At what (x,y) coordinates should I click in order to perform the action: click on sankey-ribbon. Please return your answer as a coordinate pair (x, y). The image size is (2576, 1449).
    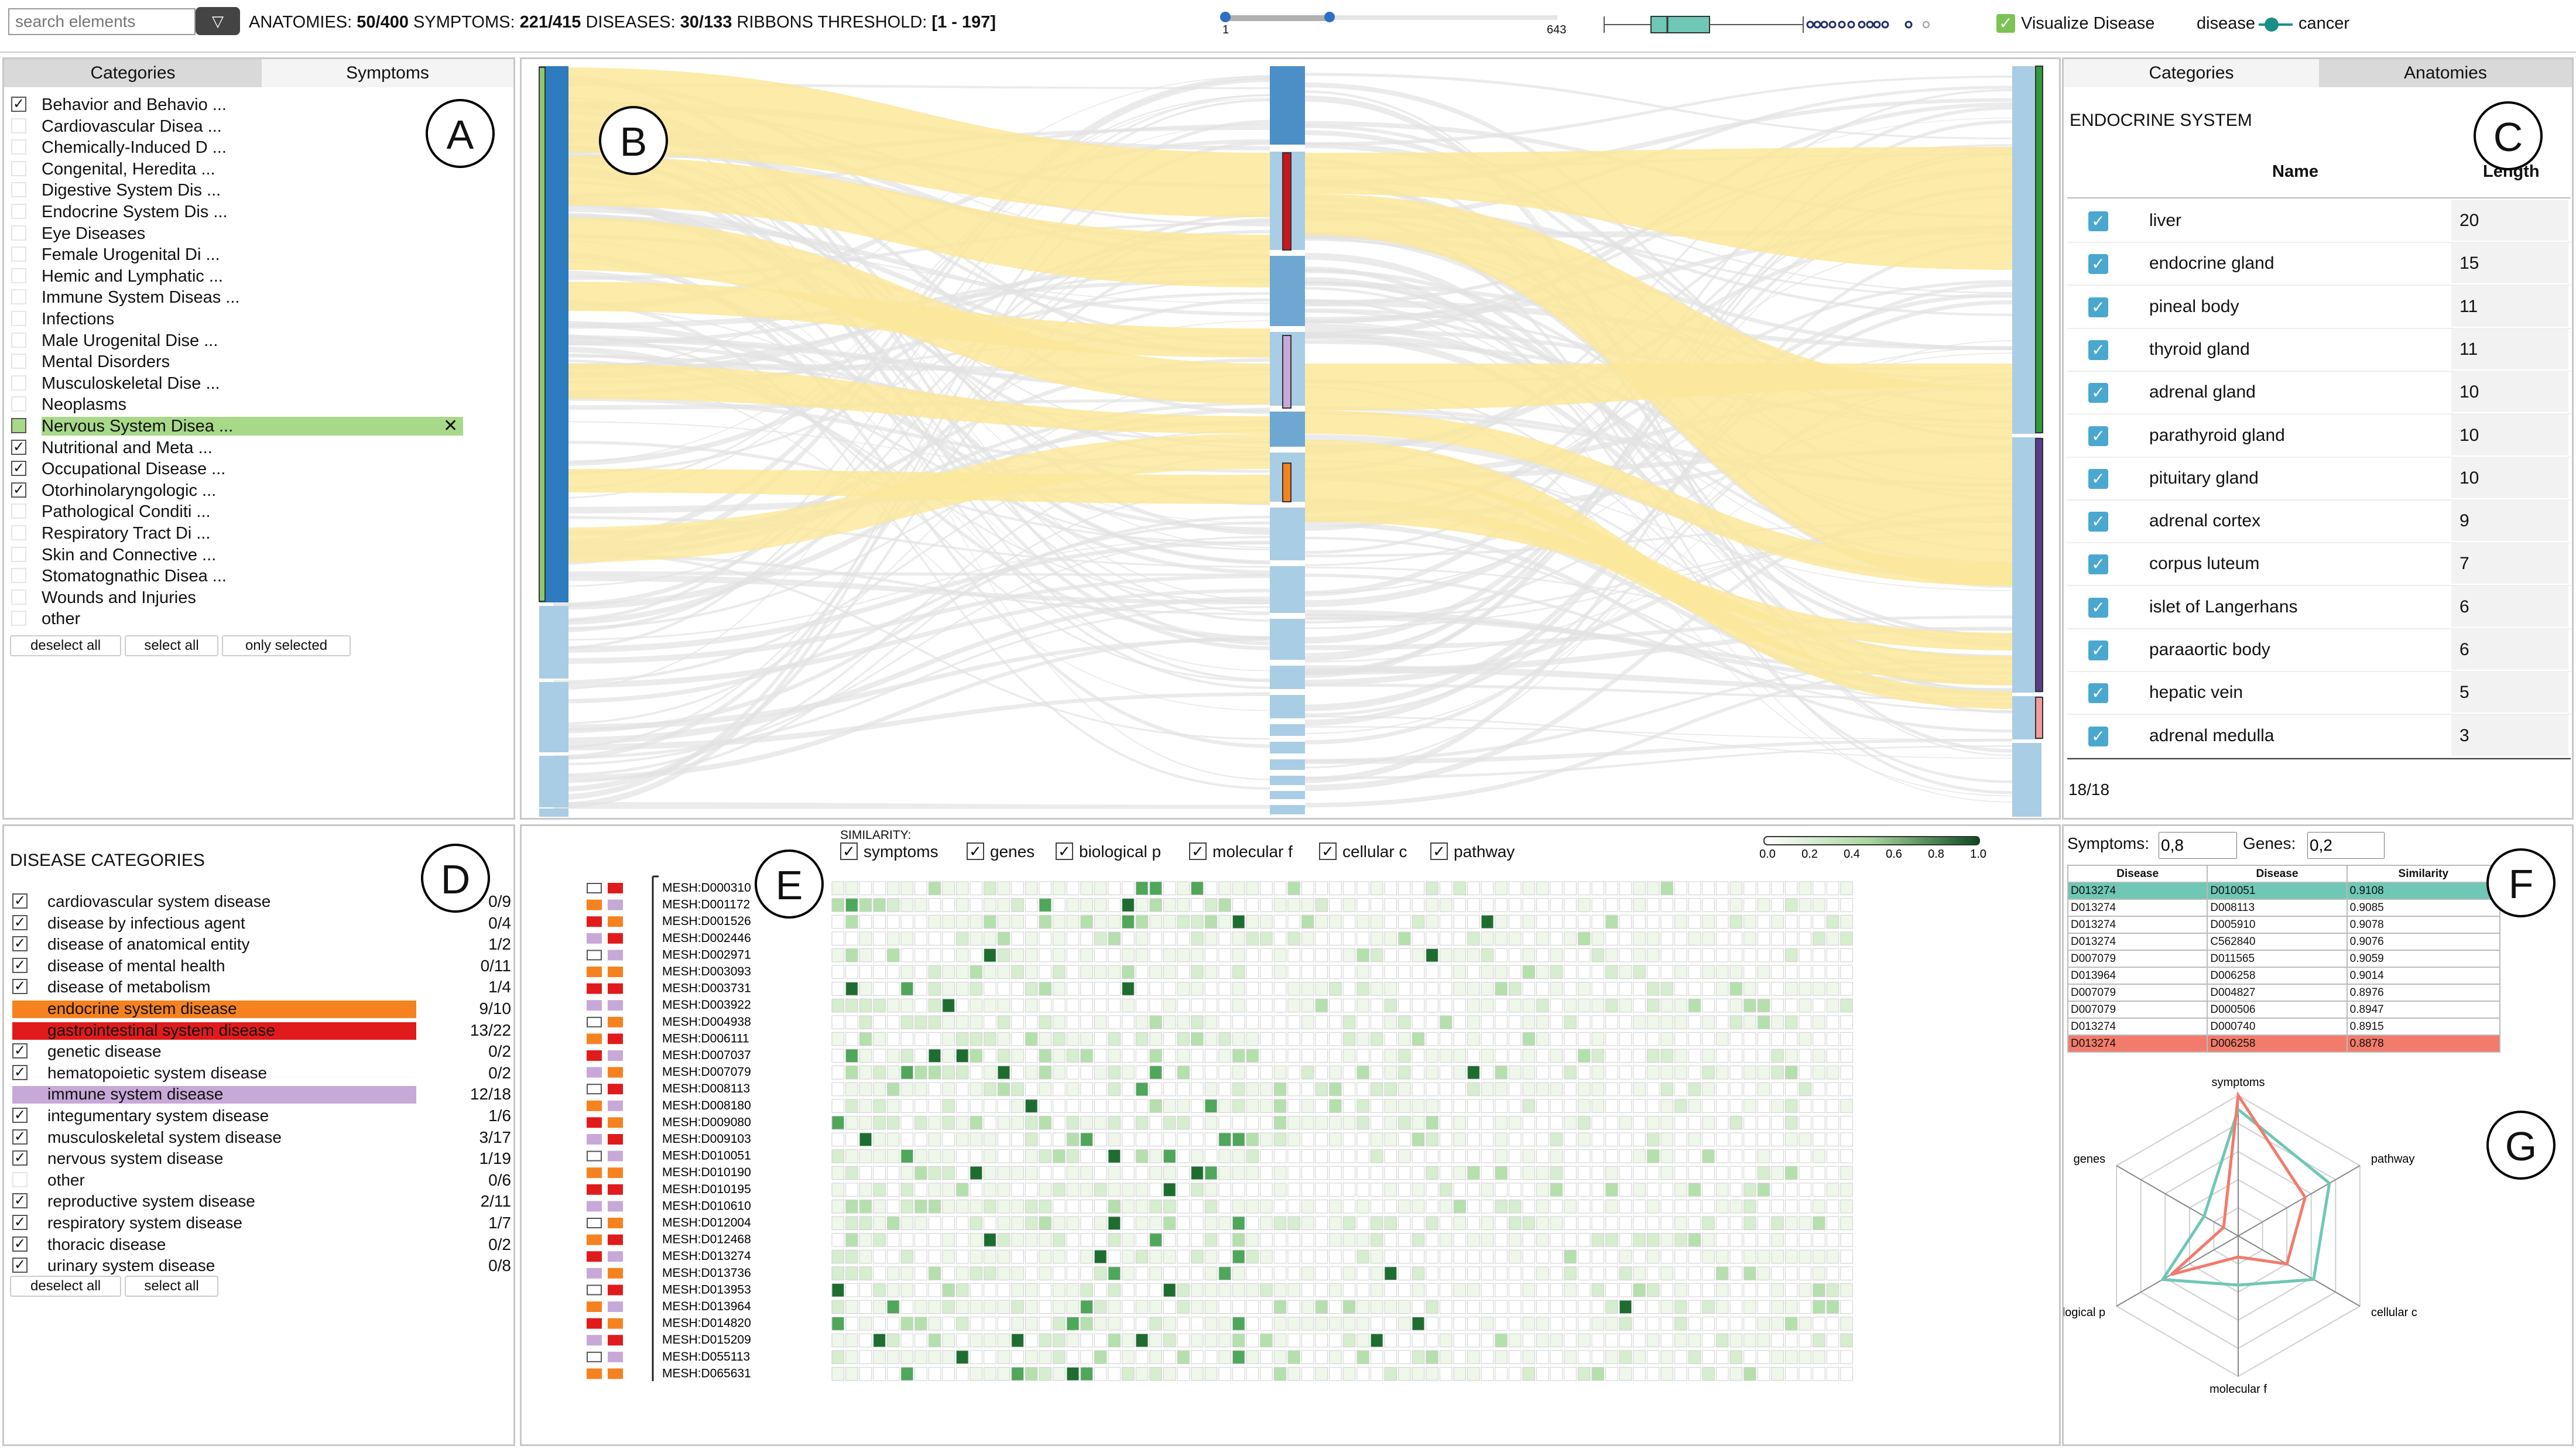
    Looking at the image, I should click on (1658, 106).